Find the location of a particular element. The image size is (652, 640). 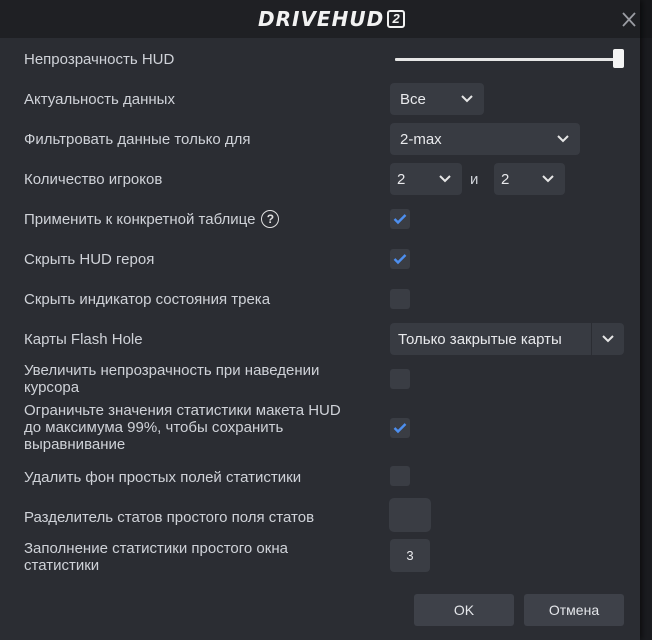

drivehud-logo: DRIVEHUD 2 is located at coordinates (332, 19).